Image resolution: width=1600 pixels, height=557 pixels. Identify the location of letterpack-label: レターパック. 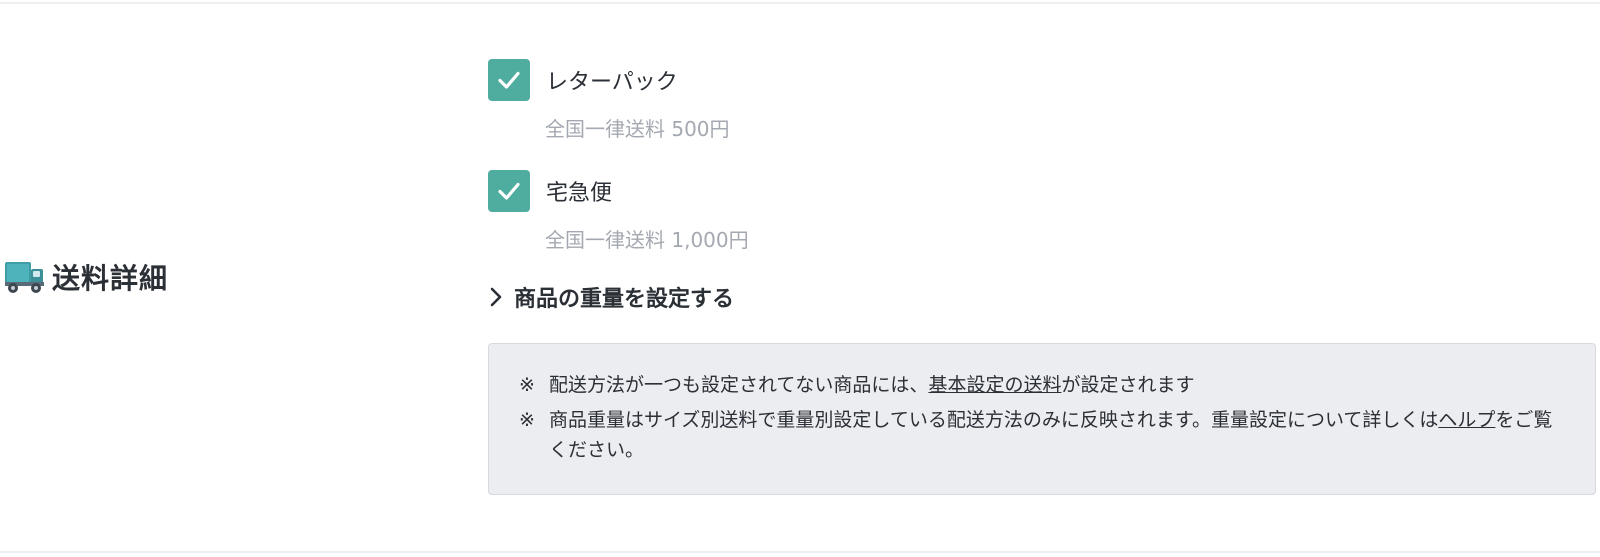
(612, 80).